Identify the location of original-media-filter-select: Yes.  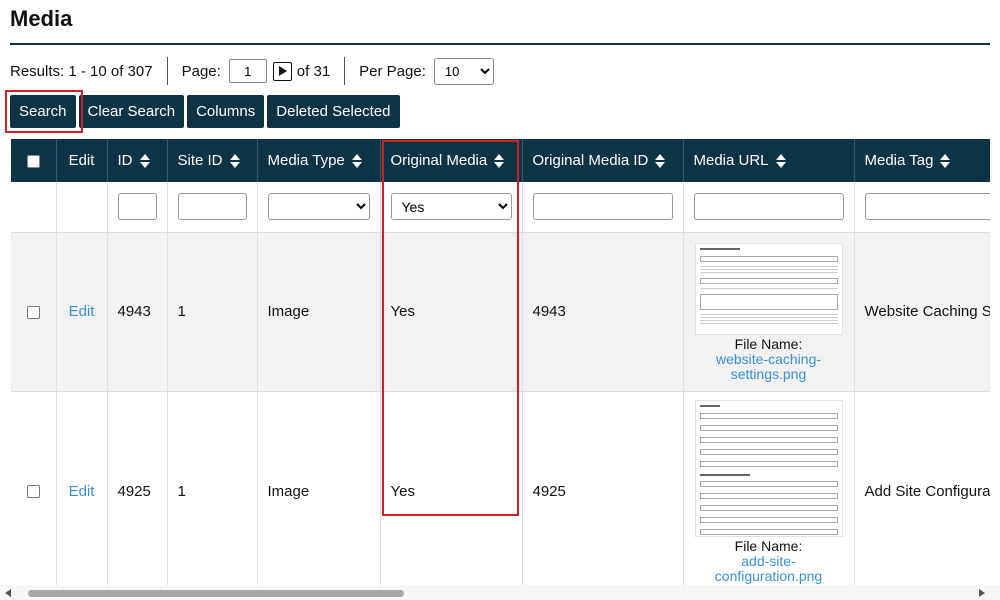
(451, 207).